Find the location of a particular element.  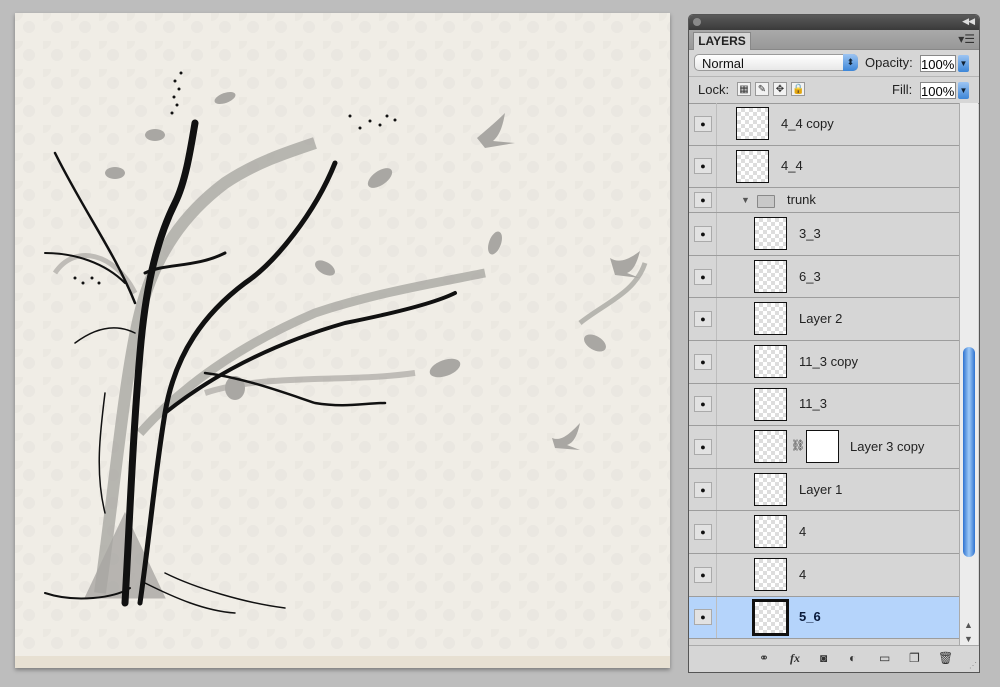

layer-row: ● 6_3 is located at coordinates (824, 277).